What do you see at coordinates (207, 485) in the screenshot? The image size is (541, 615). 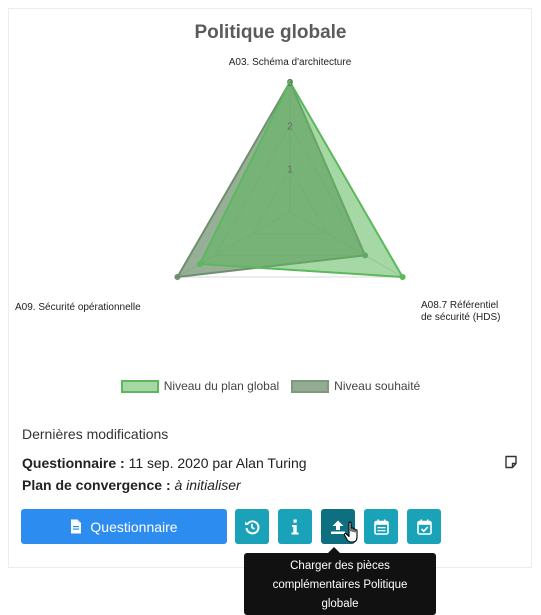 I see `convergence-status: à initialiser` at bounding box center [207, 485].